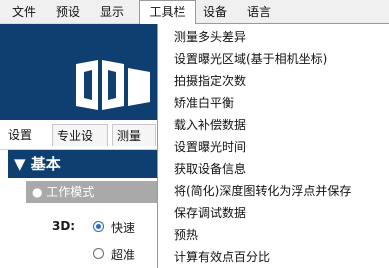  What do you see at coordinates (215, 12) in the screenshot?
I see `menu-device: 设备` at bounding box center [215, 12].